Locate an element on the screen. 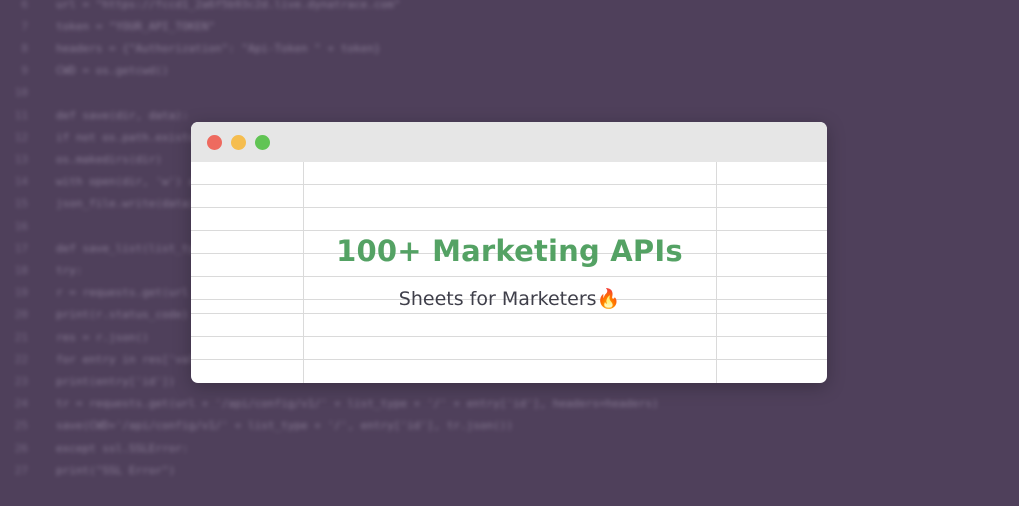 This screenshot has width=1019, height=506. line-number: 22 is located at coordinates (21, 359).